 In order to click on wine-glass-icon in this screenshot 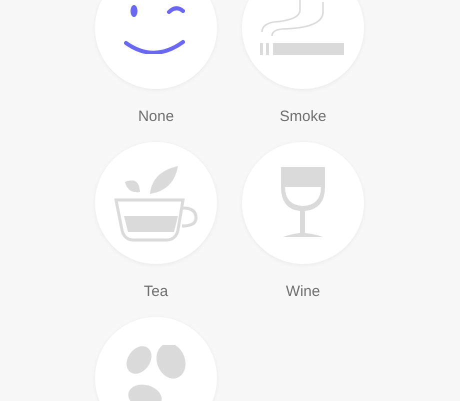, I will do `click(303, 203)`.